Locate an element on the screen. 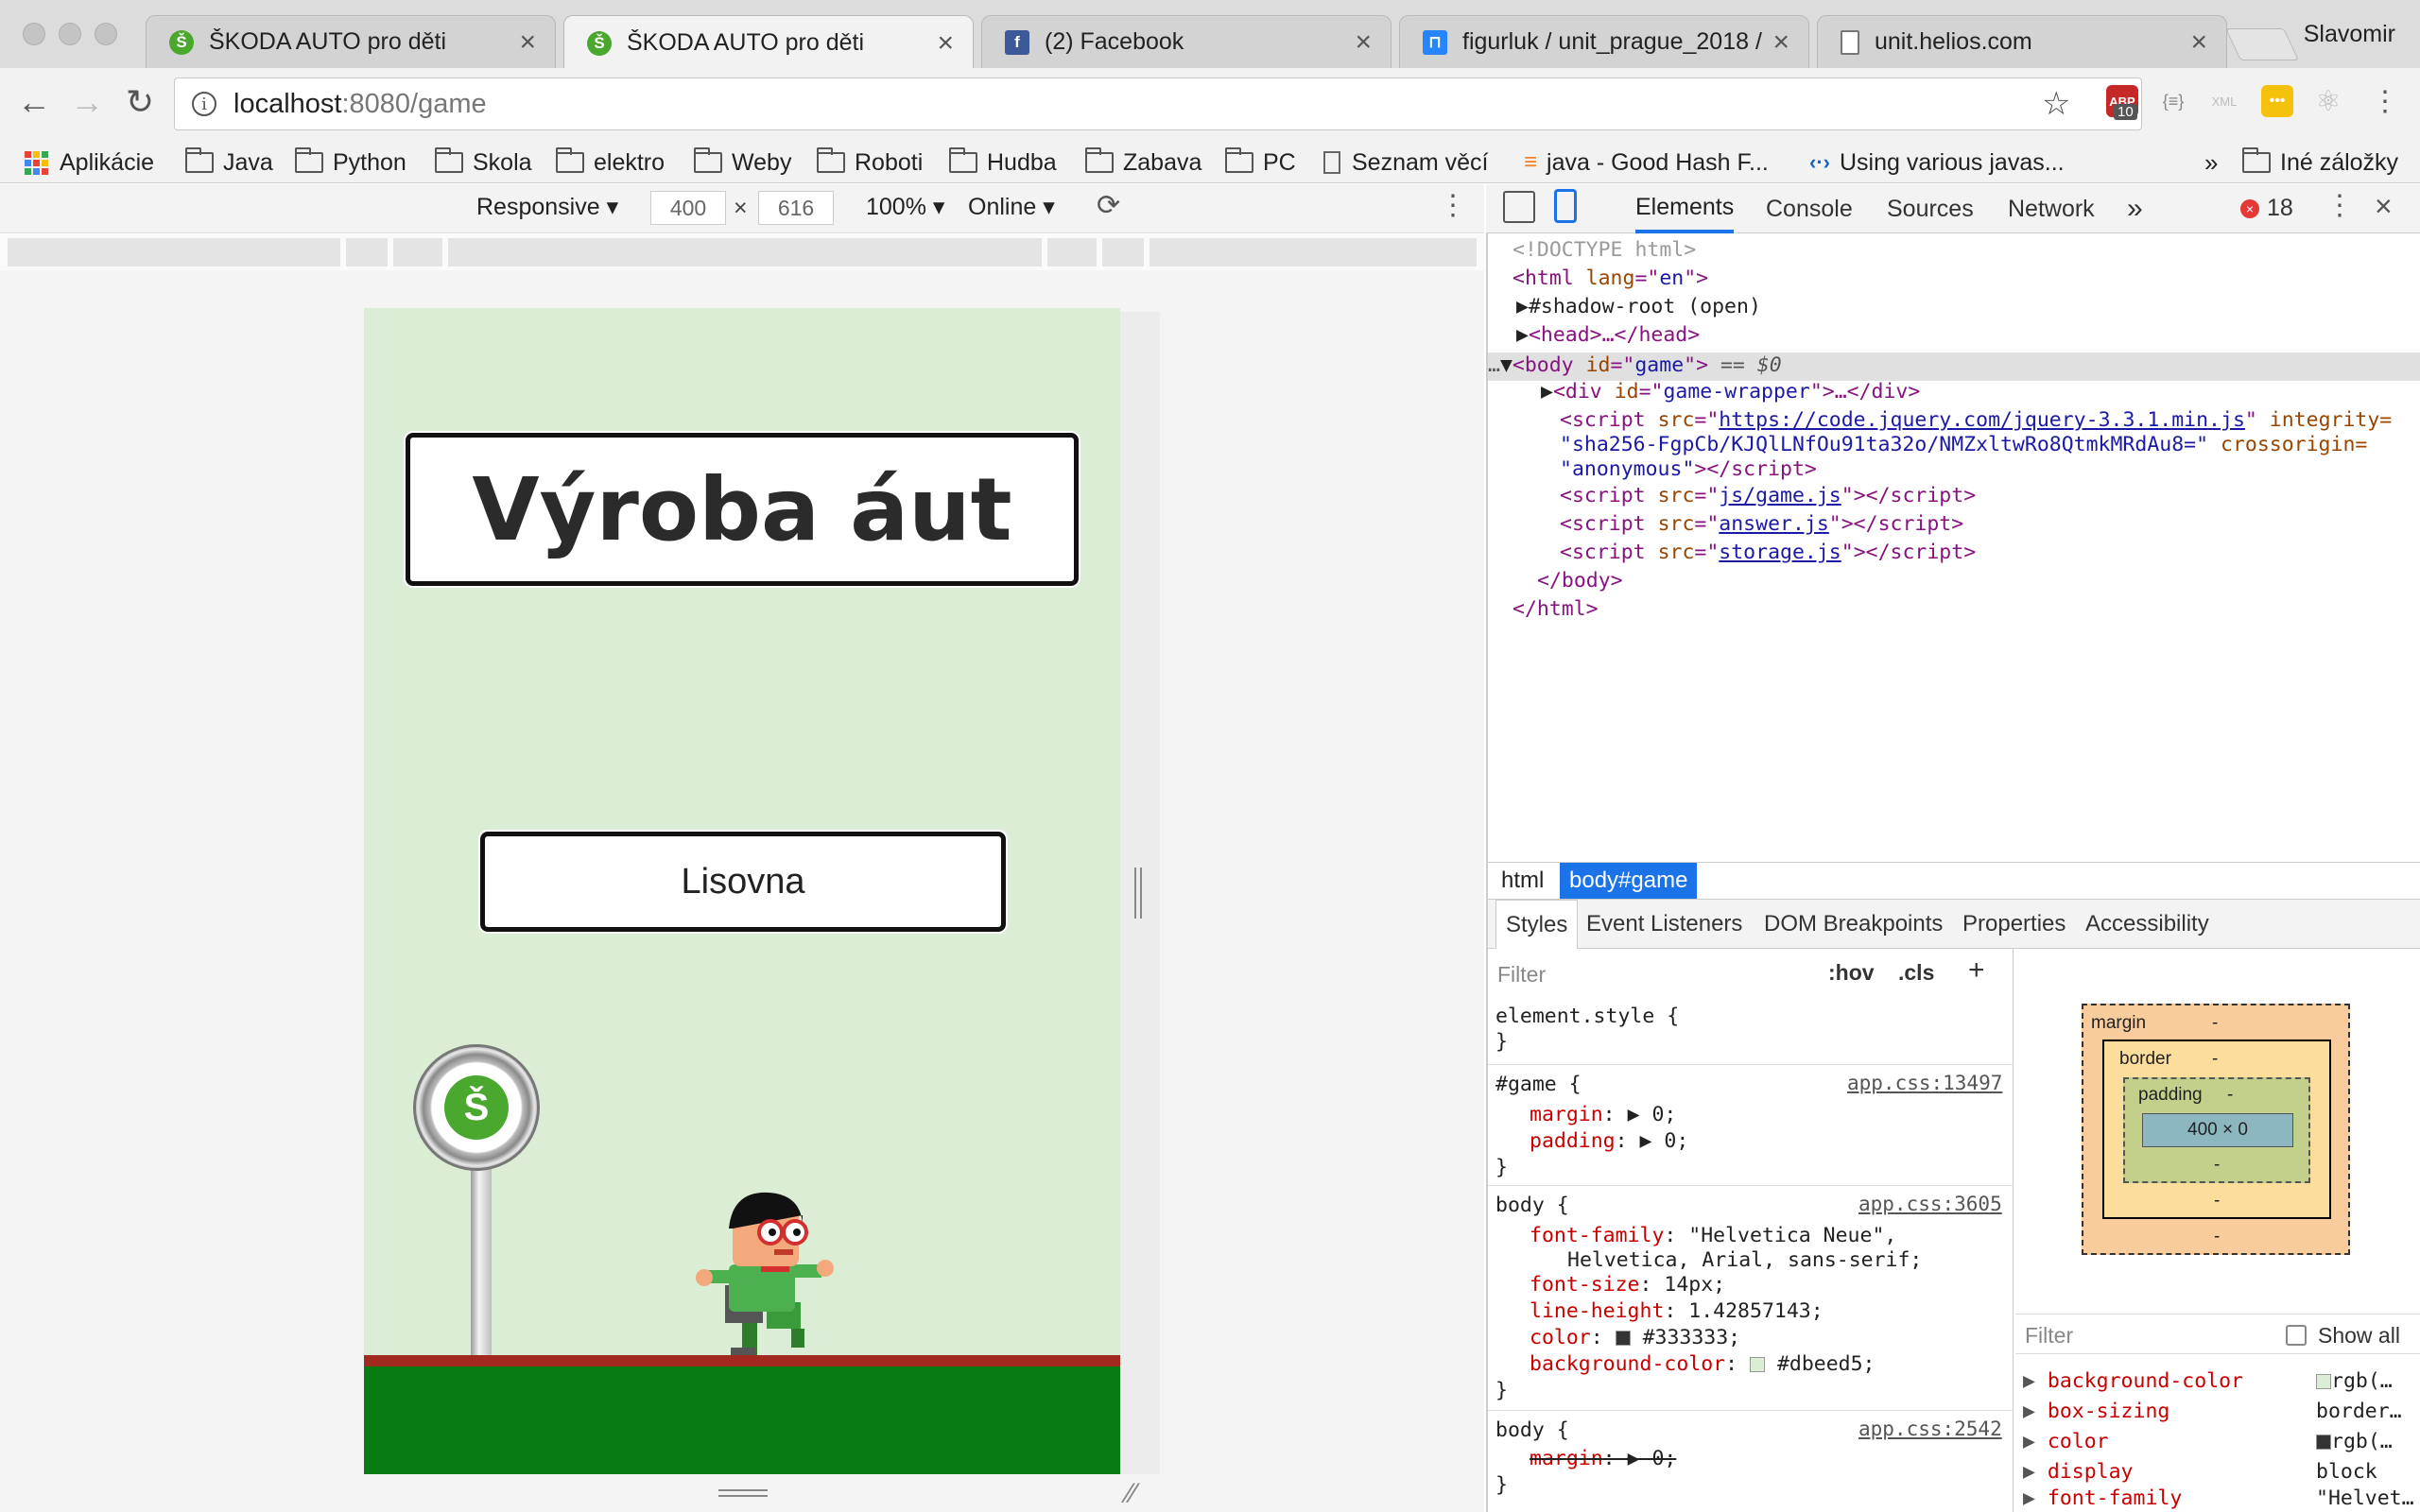 The width and height of the screenshot is (2420, 1512). bookmark-folder-java: Java is located at coordinates (229, 162).